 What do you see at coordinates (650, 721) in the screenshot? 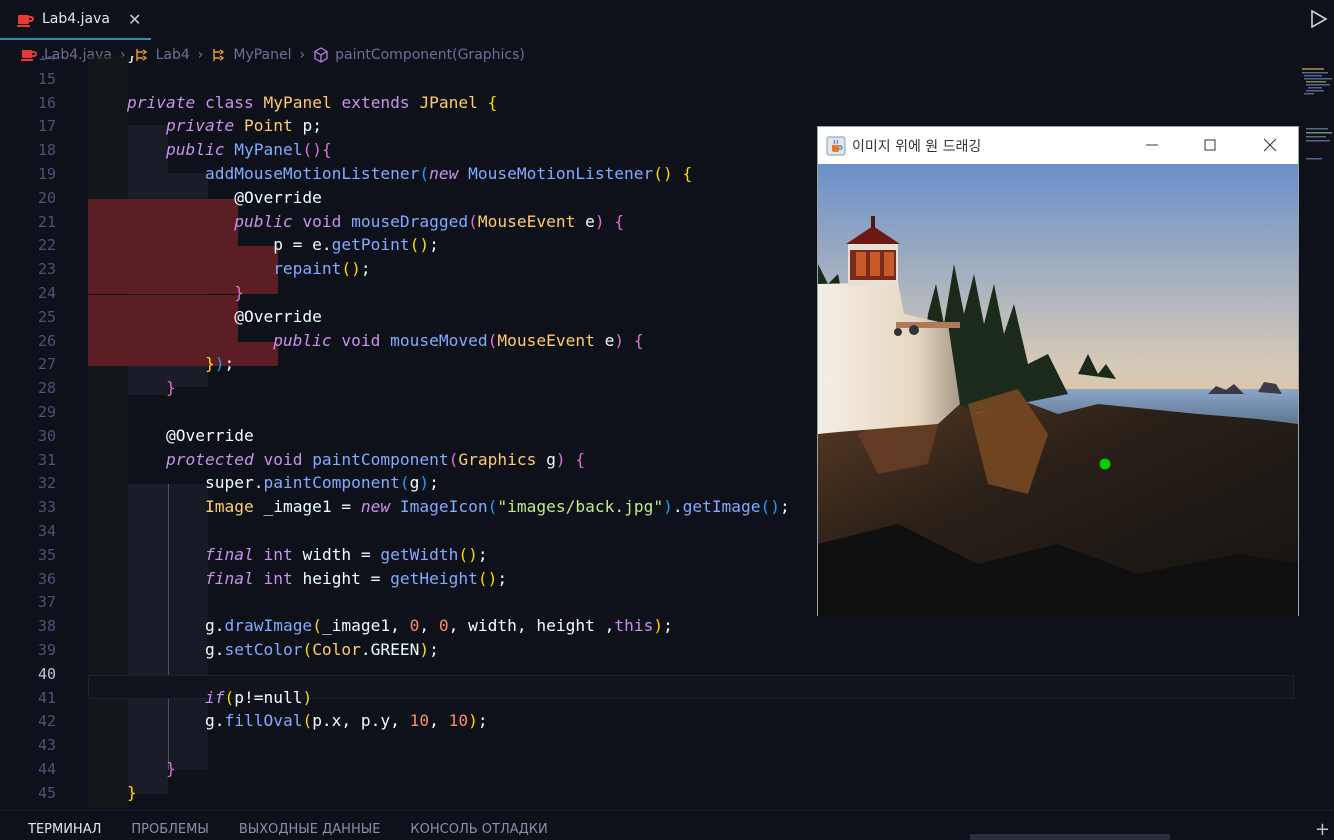
I see `code-line: 42 g.fillOval(p.x, p.y, 10, 10);` at bounding box center [650, 721].